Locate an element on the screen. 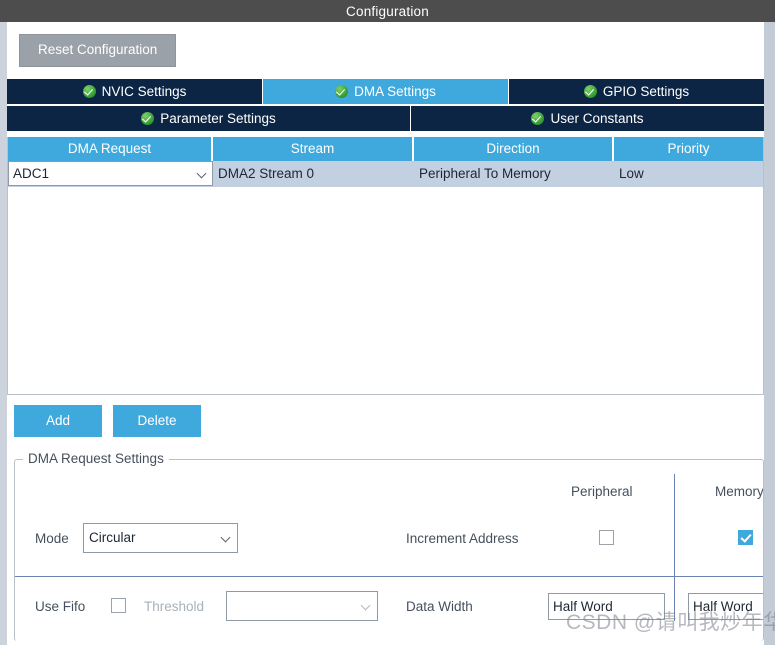  window-title: Configuration is located at coordinates (387, 11).